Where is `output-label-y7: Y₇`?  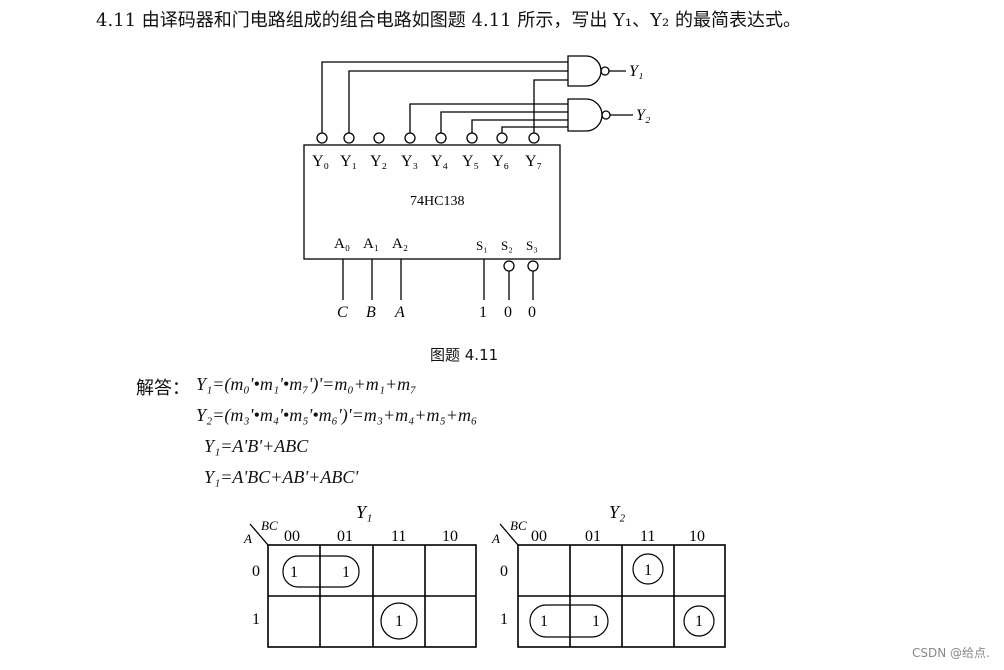 output-label-y7: Y₇ is located at coordinates (533, 161).